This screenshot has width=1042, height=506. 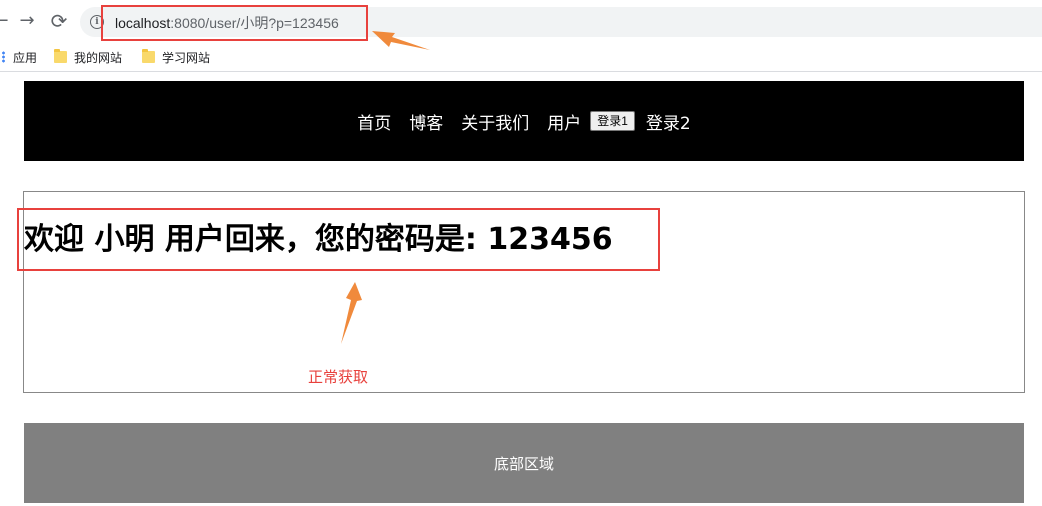 I want to click on annotation-arrows, so click(x=385, y=187).